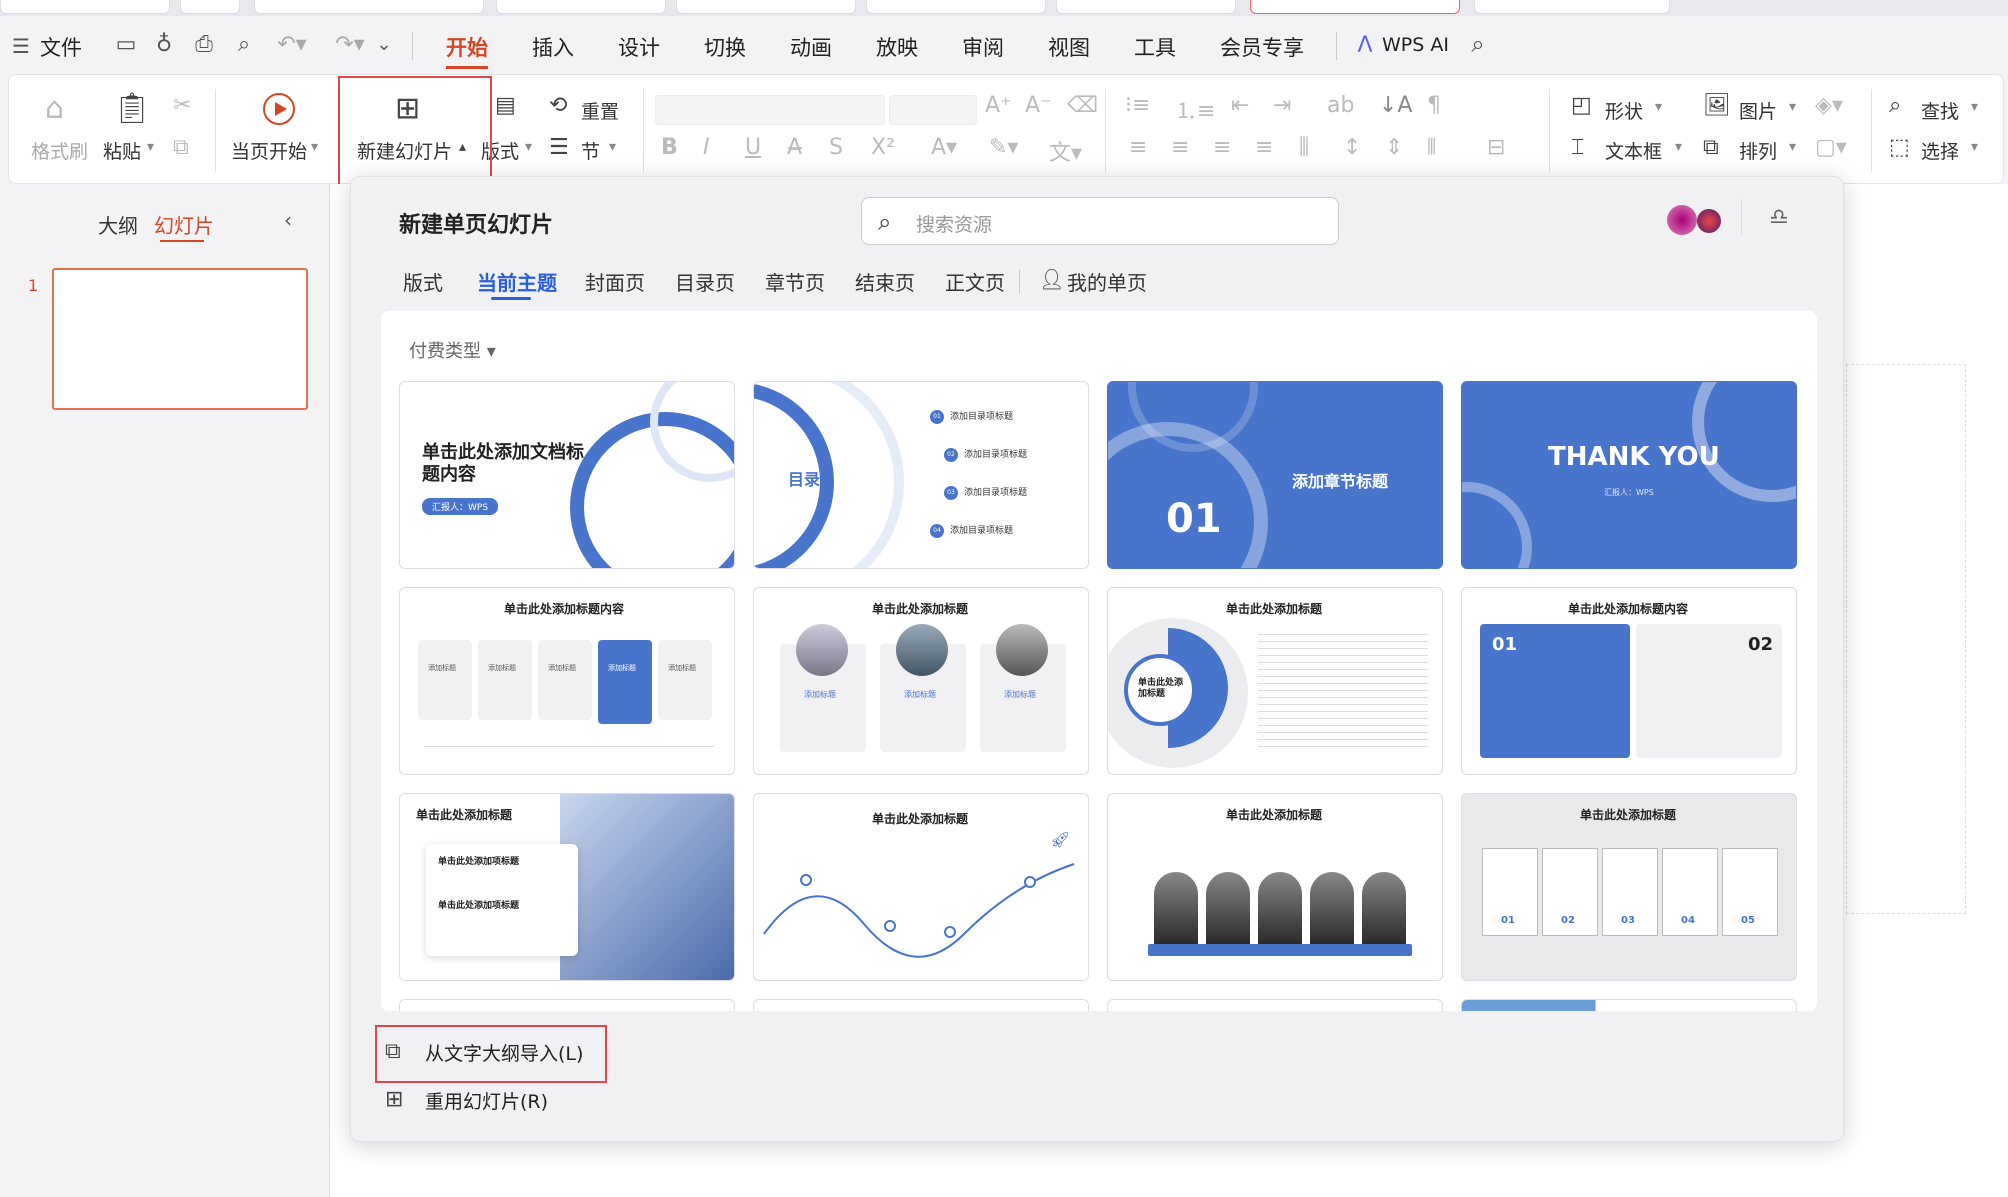 Image resolution: width=2008 pixels, height=1197 pixels. Describe the element at coordinates (1262, 47) in the screenshot. I see `tab-member: 会员专享` at that location.